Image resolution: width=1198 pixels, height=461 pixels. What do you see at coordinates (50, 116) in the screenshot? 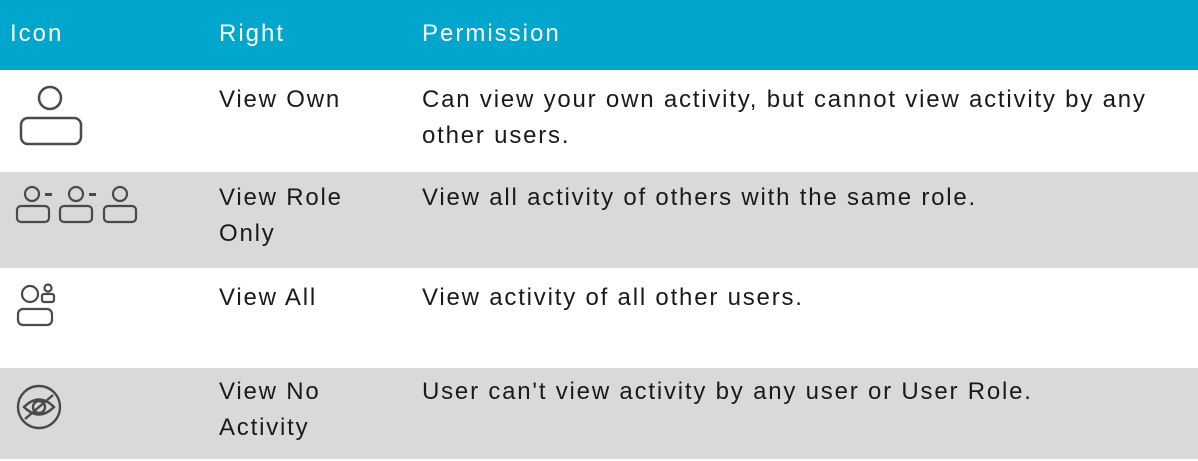
I see `single-user-icon` at bounding box center [50, 116].